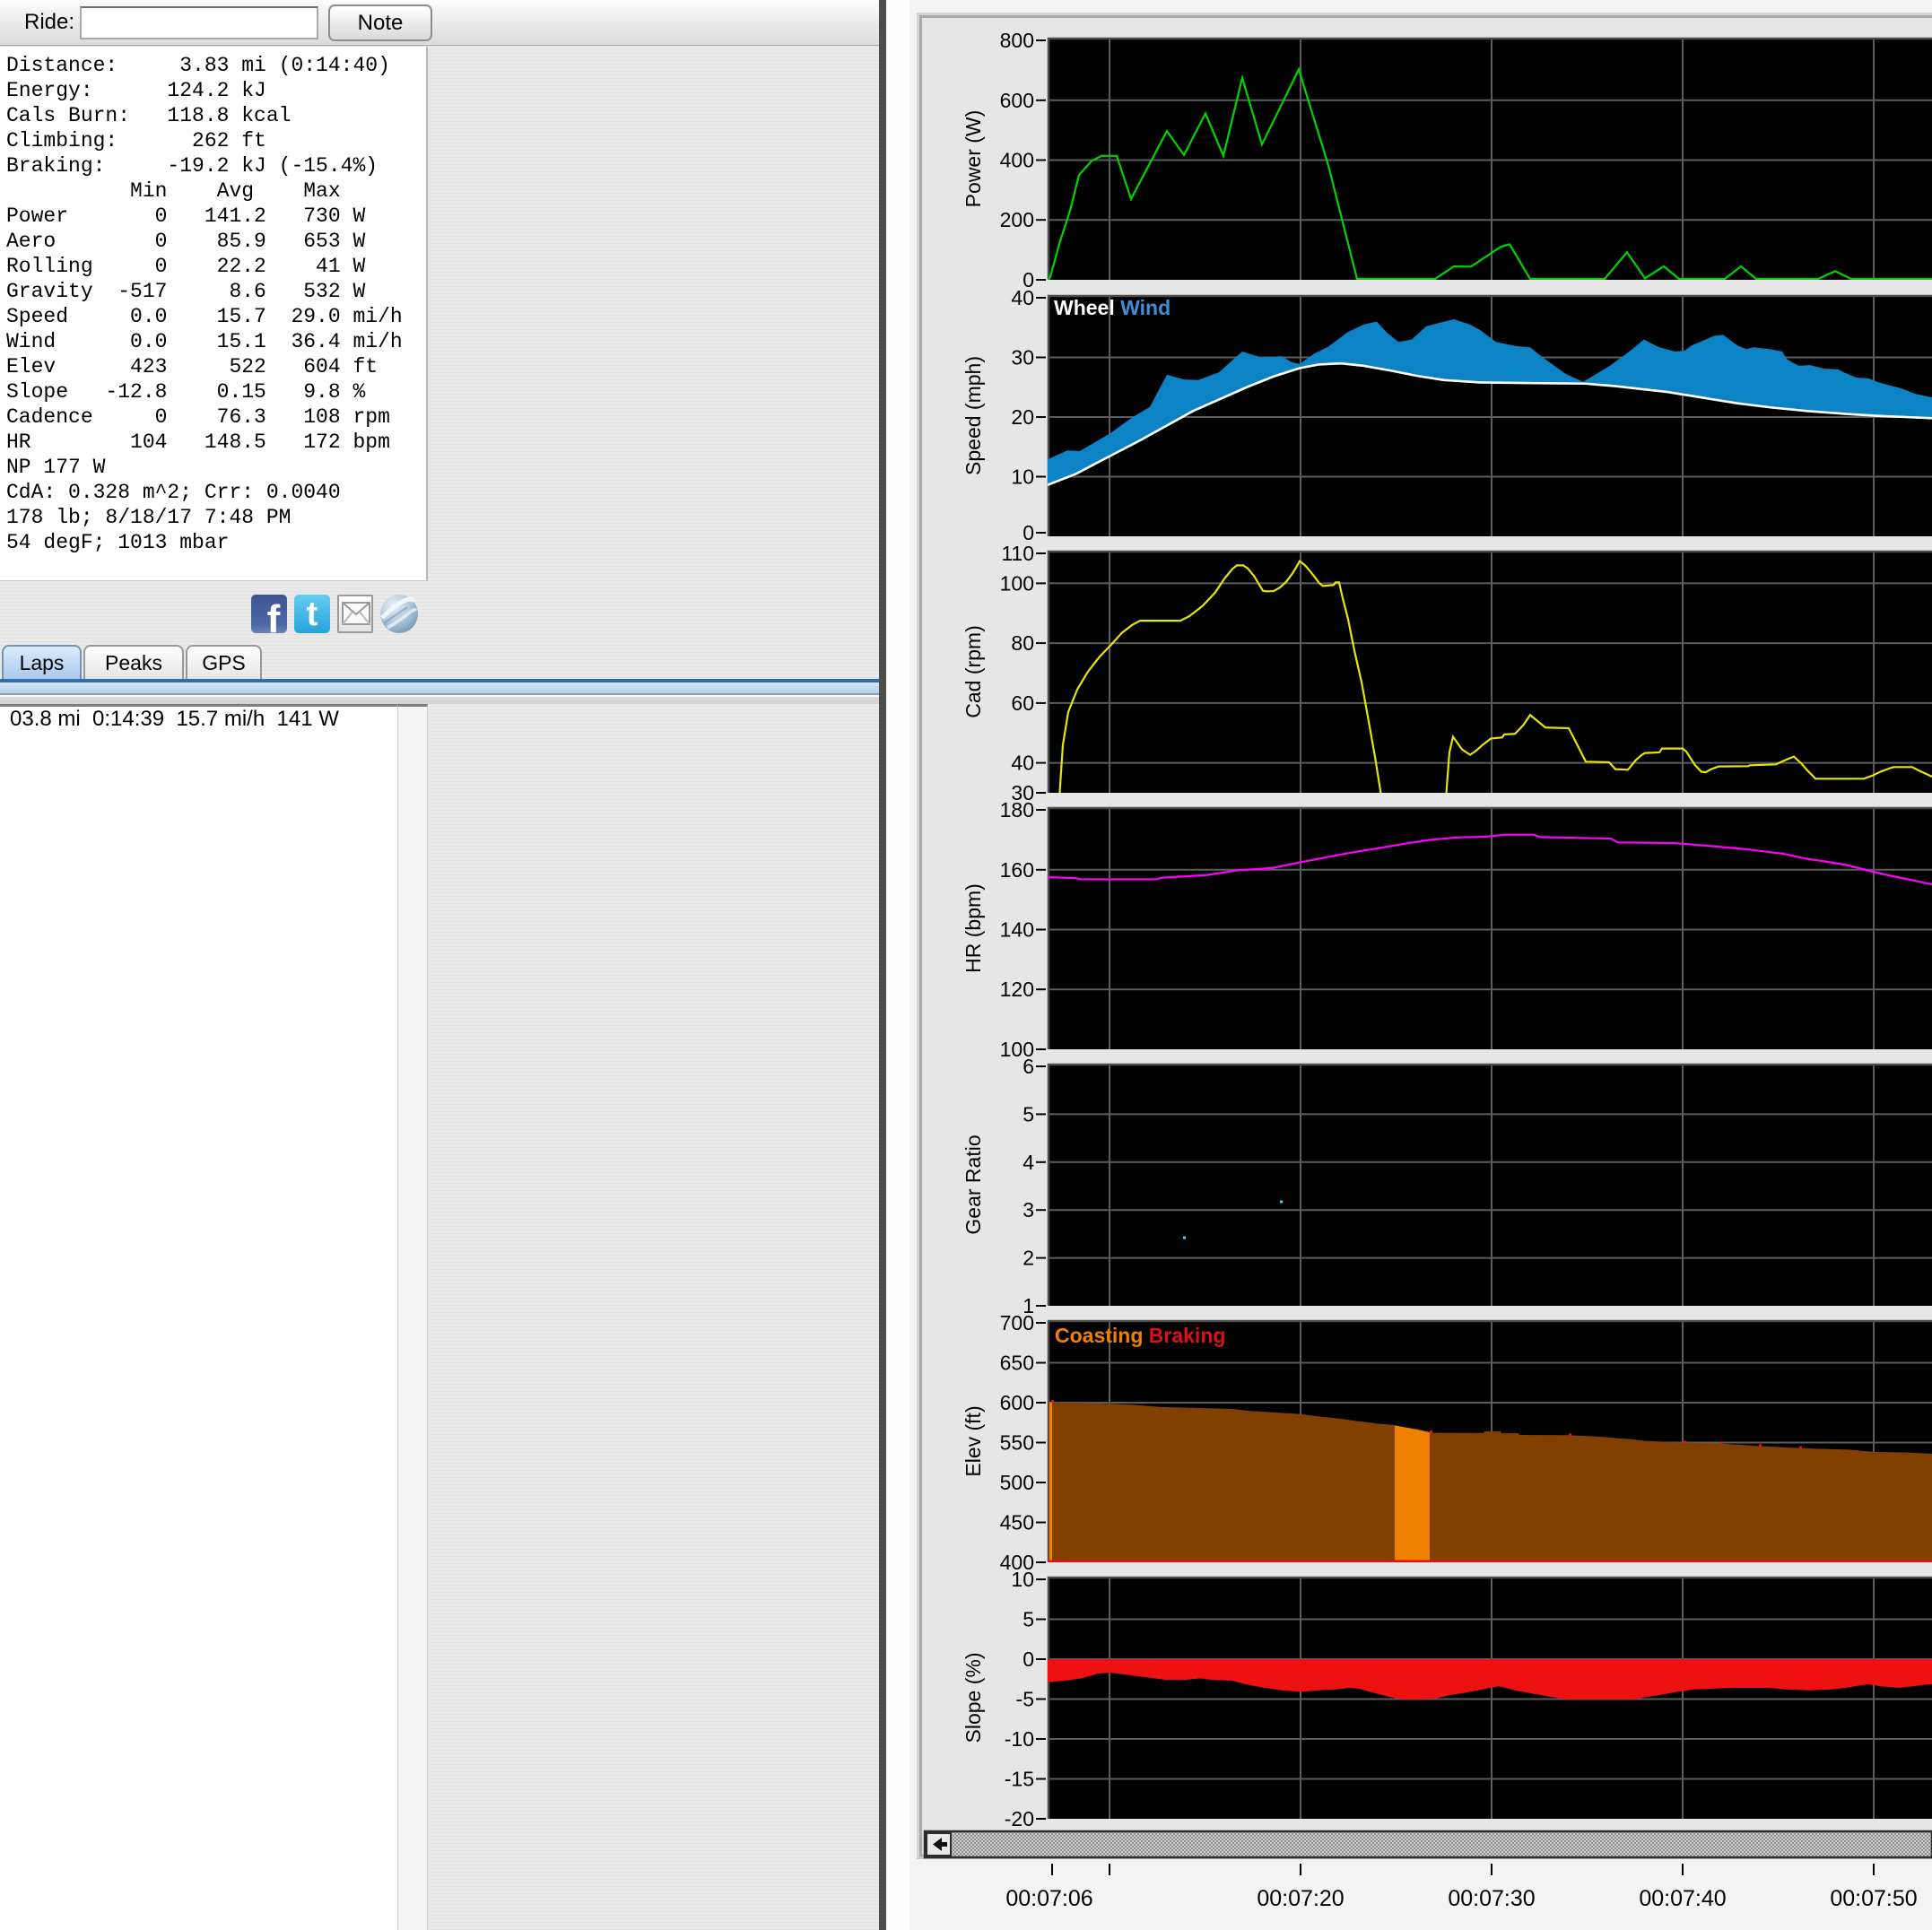 Image resolution: width=1932 pixels, height=1930 pixels. What do you see at coordinates (1019, 1739) in the screenshot?
I see `svg-text: -10` at bounding box center [1019, 1739].